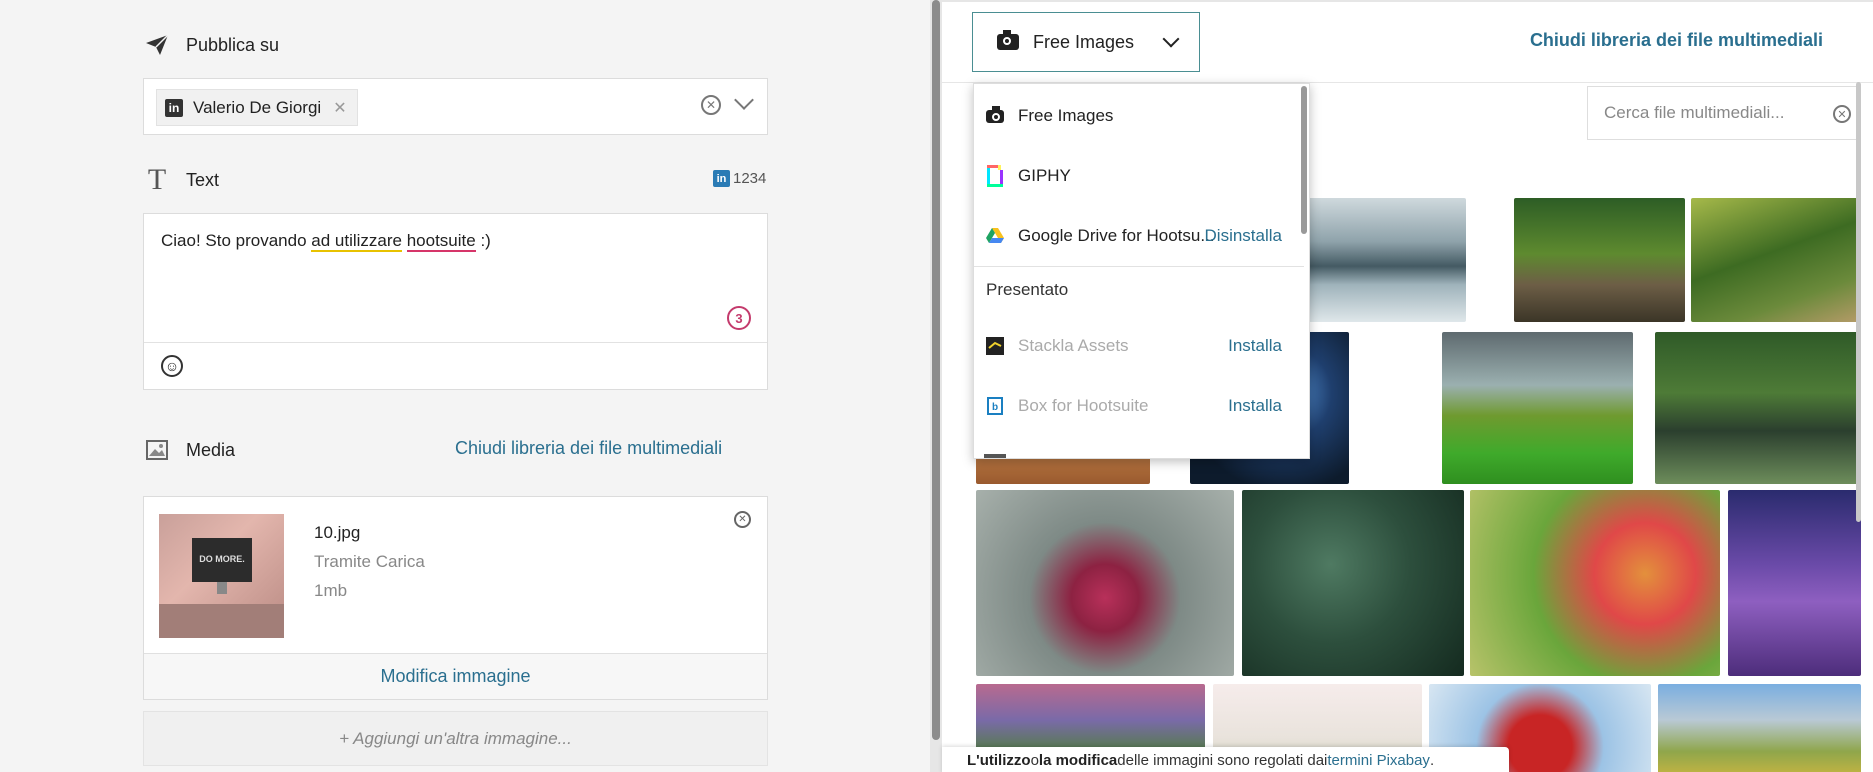  Describe the element at coordinates (1078, 760) in the screenshot. I see `footer-bold-modify: la modifica` at that location.